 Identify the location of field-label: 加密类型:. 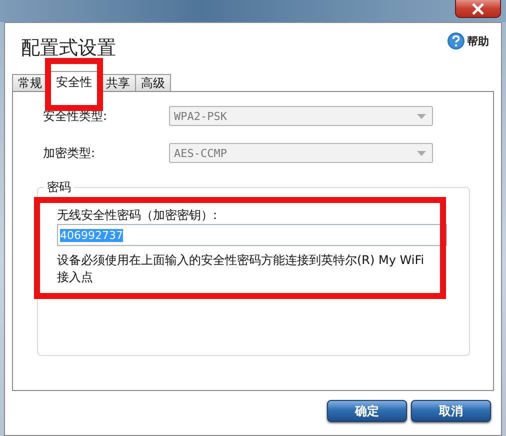
(69, 153).